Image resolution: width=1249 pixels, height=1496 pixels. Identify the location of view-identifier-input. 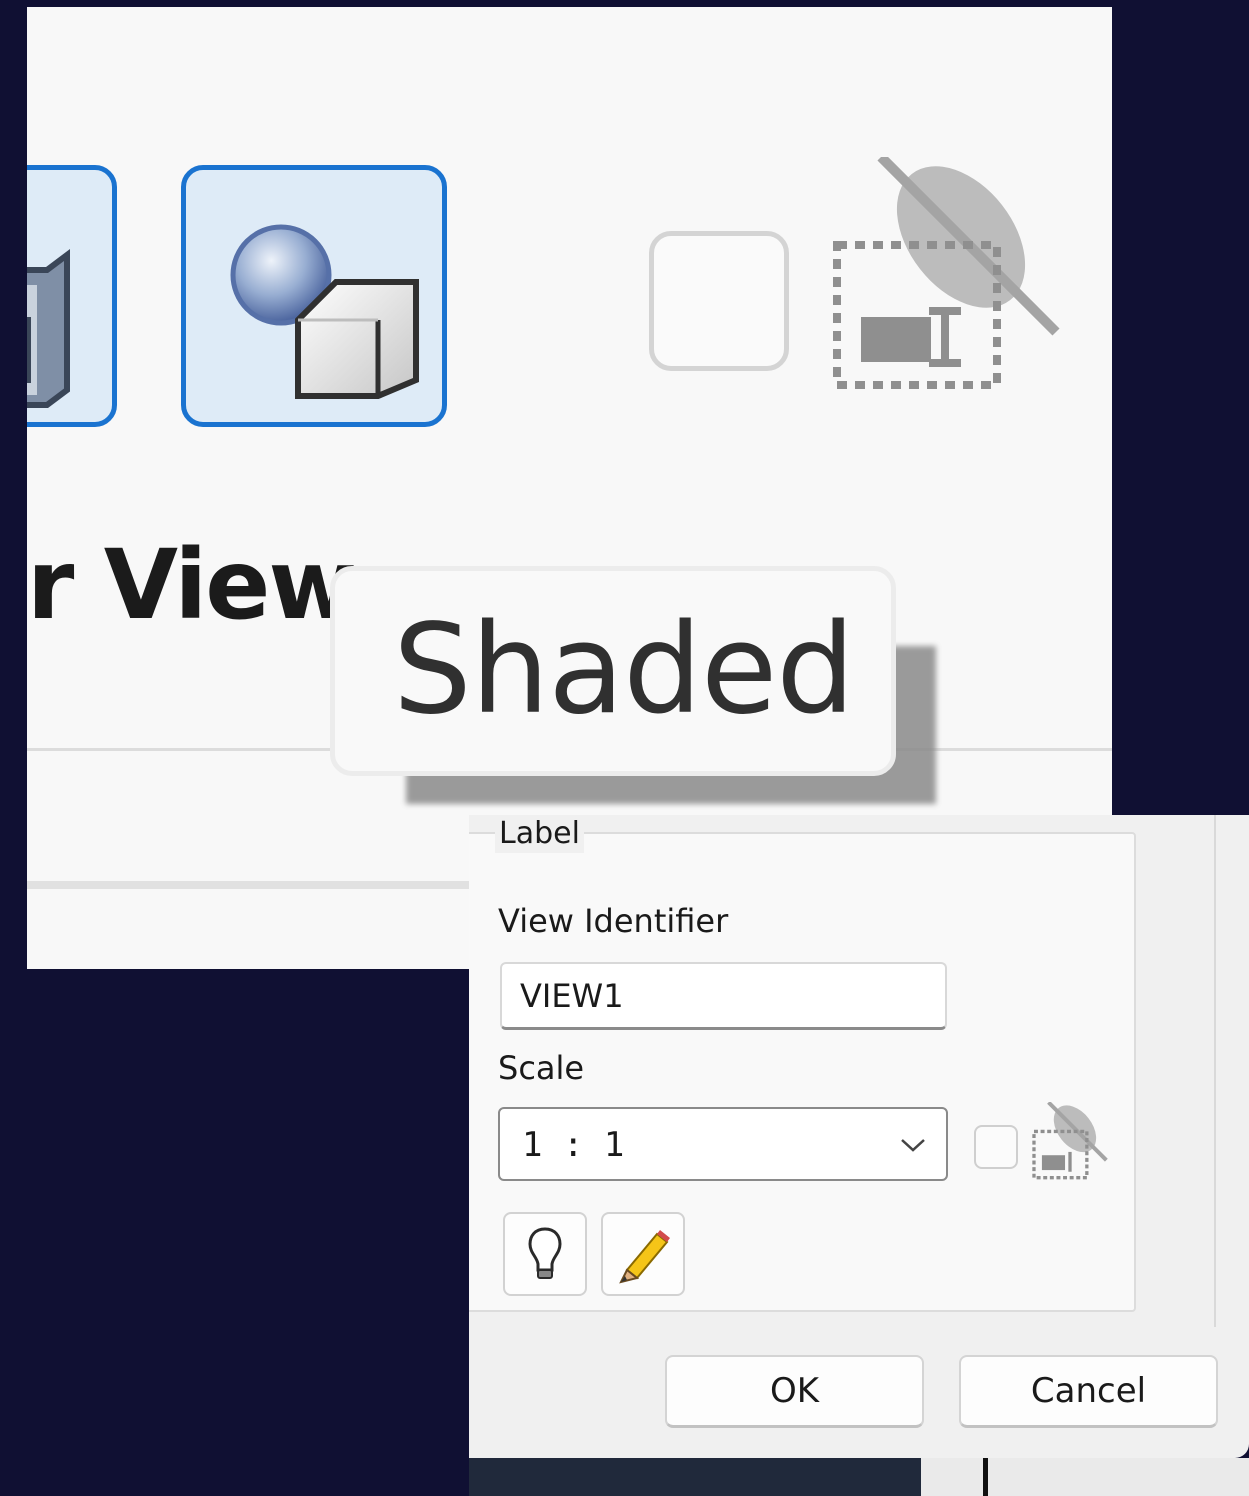
(723, 996).